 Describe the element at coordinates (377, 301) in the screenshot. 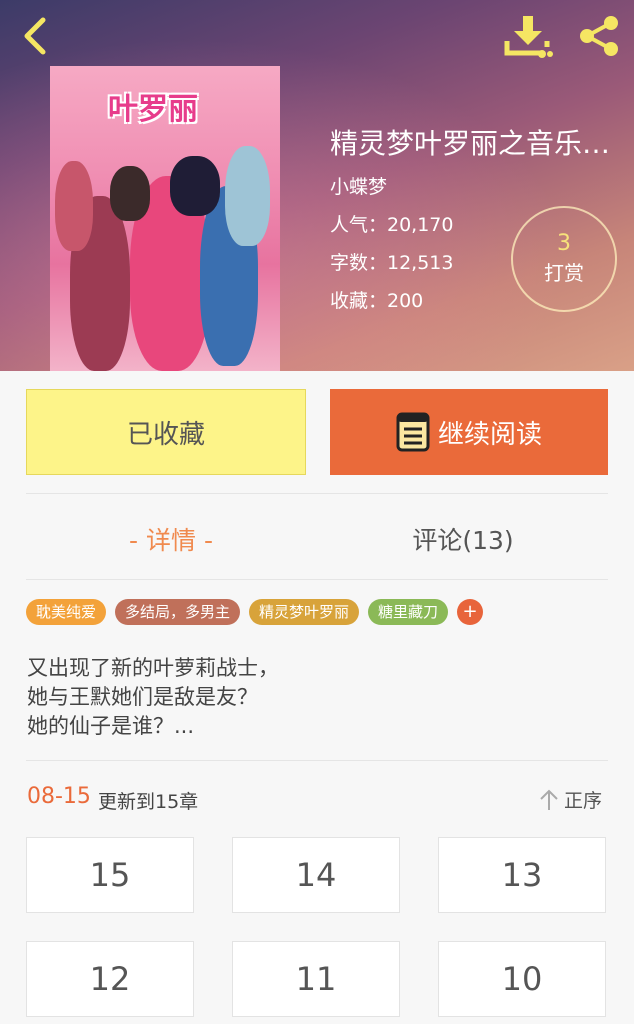

I see `book-favorites: 收藏：200` at that location.